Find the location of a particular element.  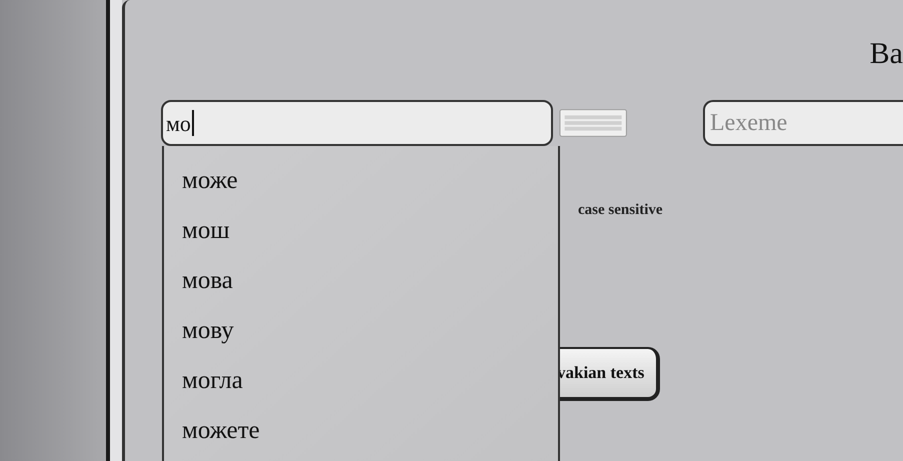

case-sensitive-label: case sensitive is located at coordinates (620, 210).